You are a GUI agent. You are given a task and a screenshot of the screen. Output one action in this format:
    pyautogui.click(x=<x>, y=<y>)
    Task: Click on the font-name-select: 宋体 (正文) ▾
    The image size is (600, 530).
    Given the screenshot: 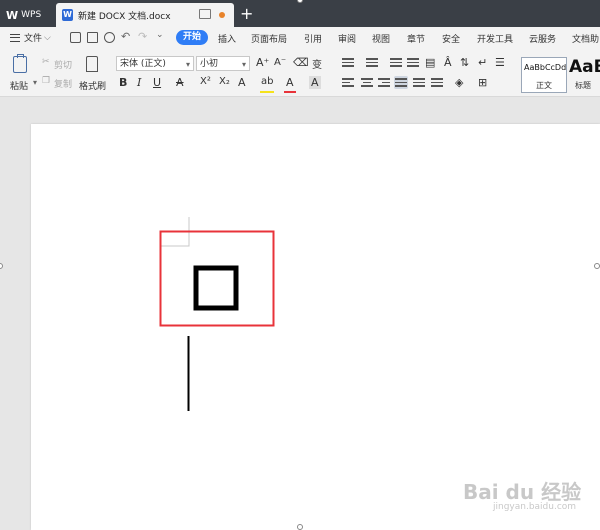 What is the action you would take?
    pyautogui.click(x=155, y=63)
    